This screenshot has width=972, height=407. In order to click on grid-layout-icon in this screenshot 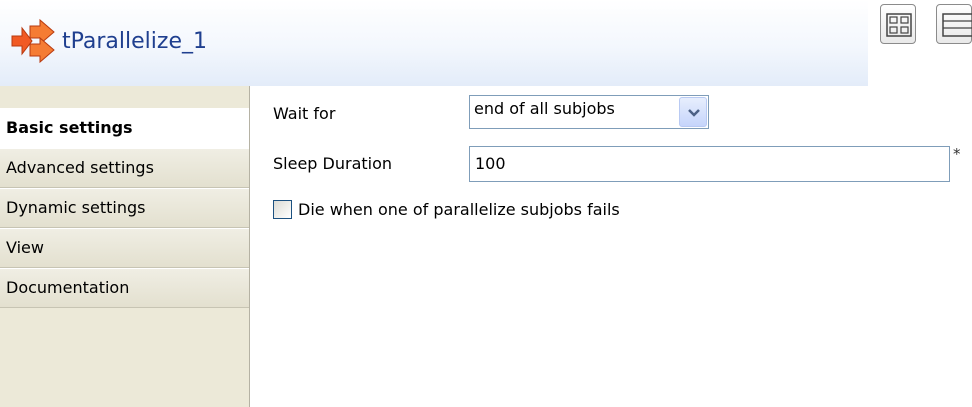, I will do `click(899, 25)`.